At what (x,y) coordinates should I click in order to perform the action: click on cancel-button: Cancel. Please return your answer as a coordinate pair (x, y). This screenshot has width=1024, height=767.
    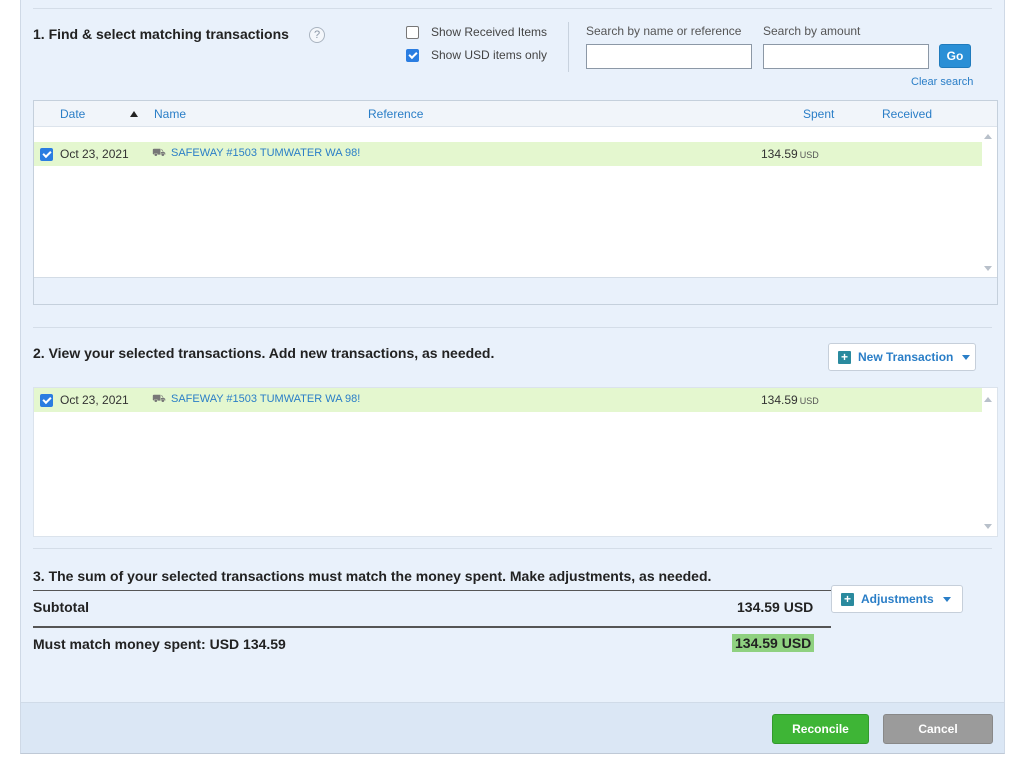
    Looking at the image, I should click on (938, 729).